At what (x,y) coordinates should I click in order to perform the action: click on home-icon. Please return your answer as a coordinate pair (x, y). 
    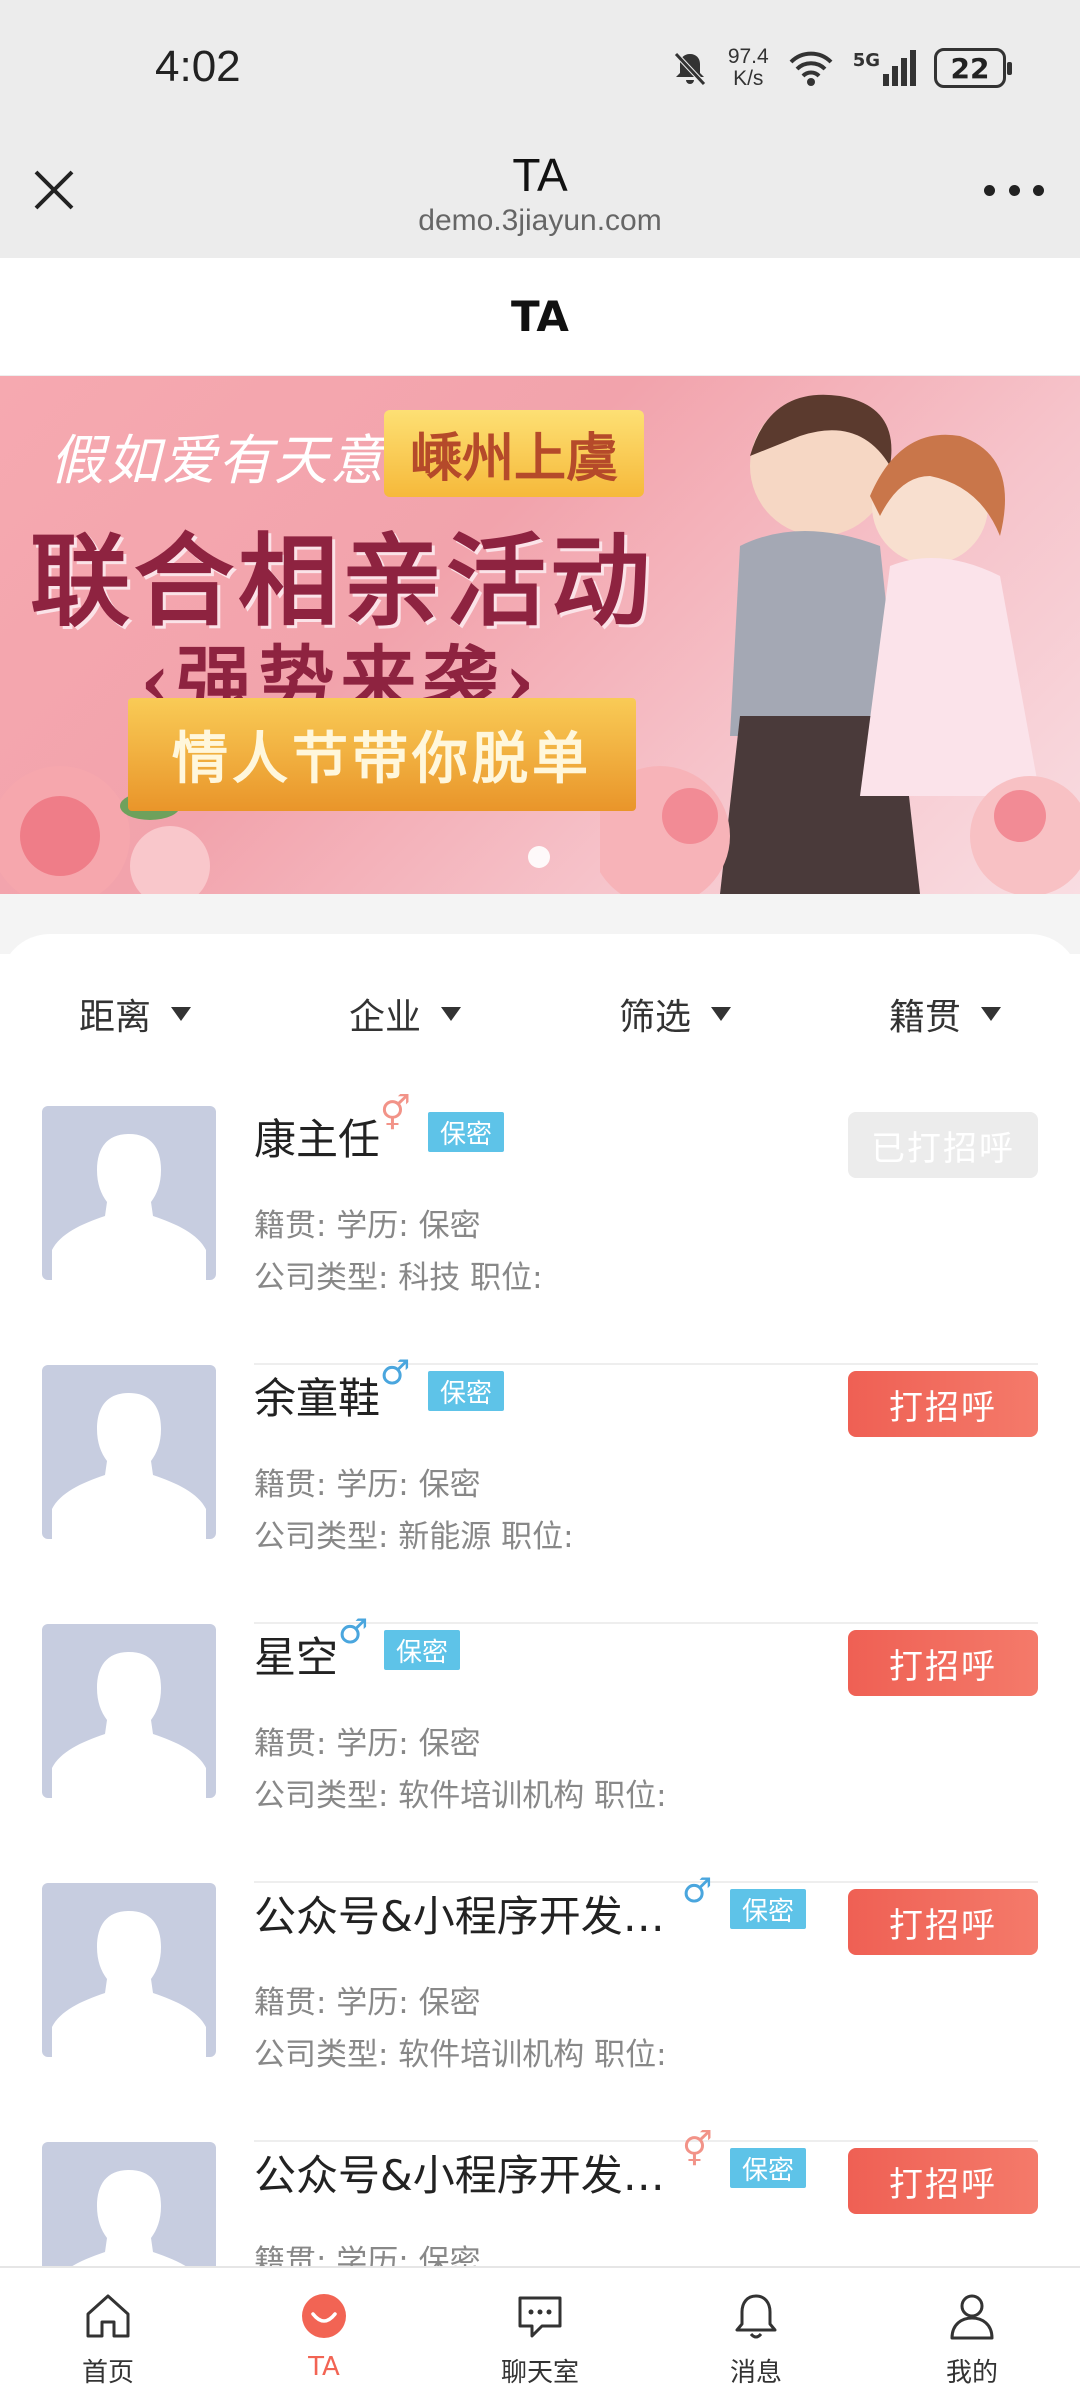
    Looking at the image, I should click on (108, 2316).